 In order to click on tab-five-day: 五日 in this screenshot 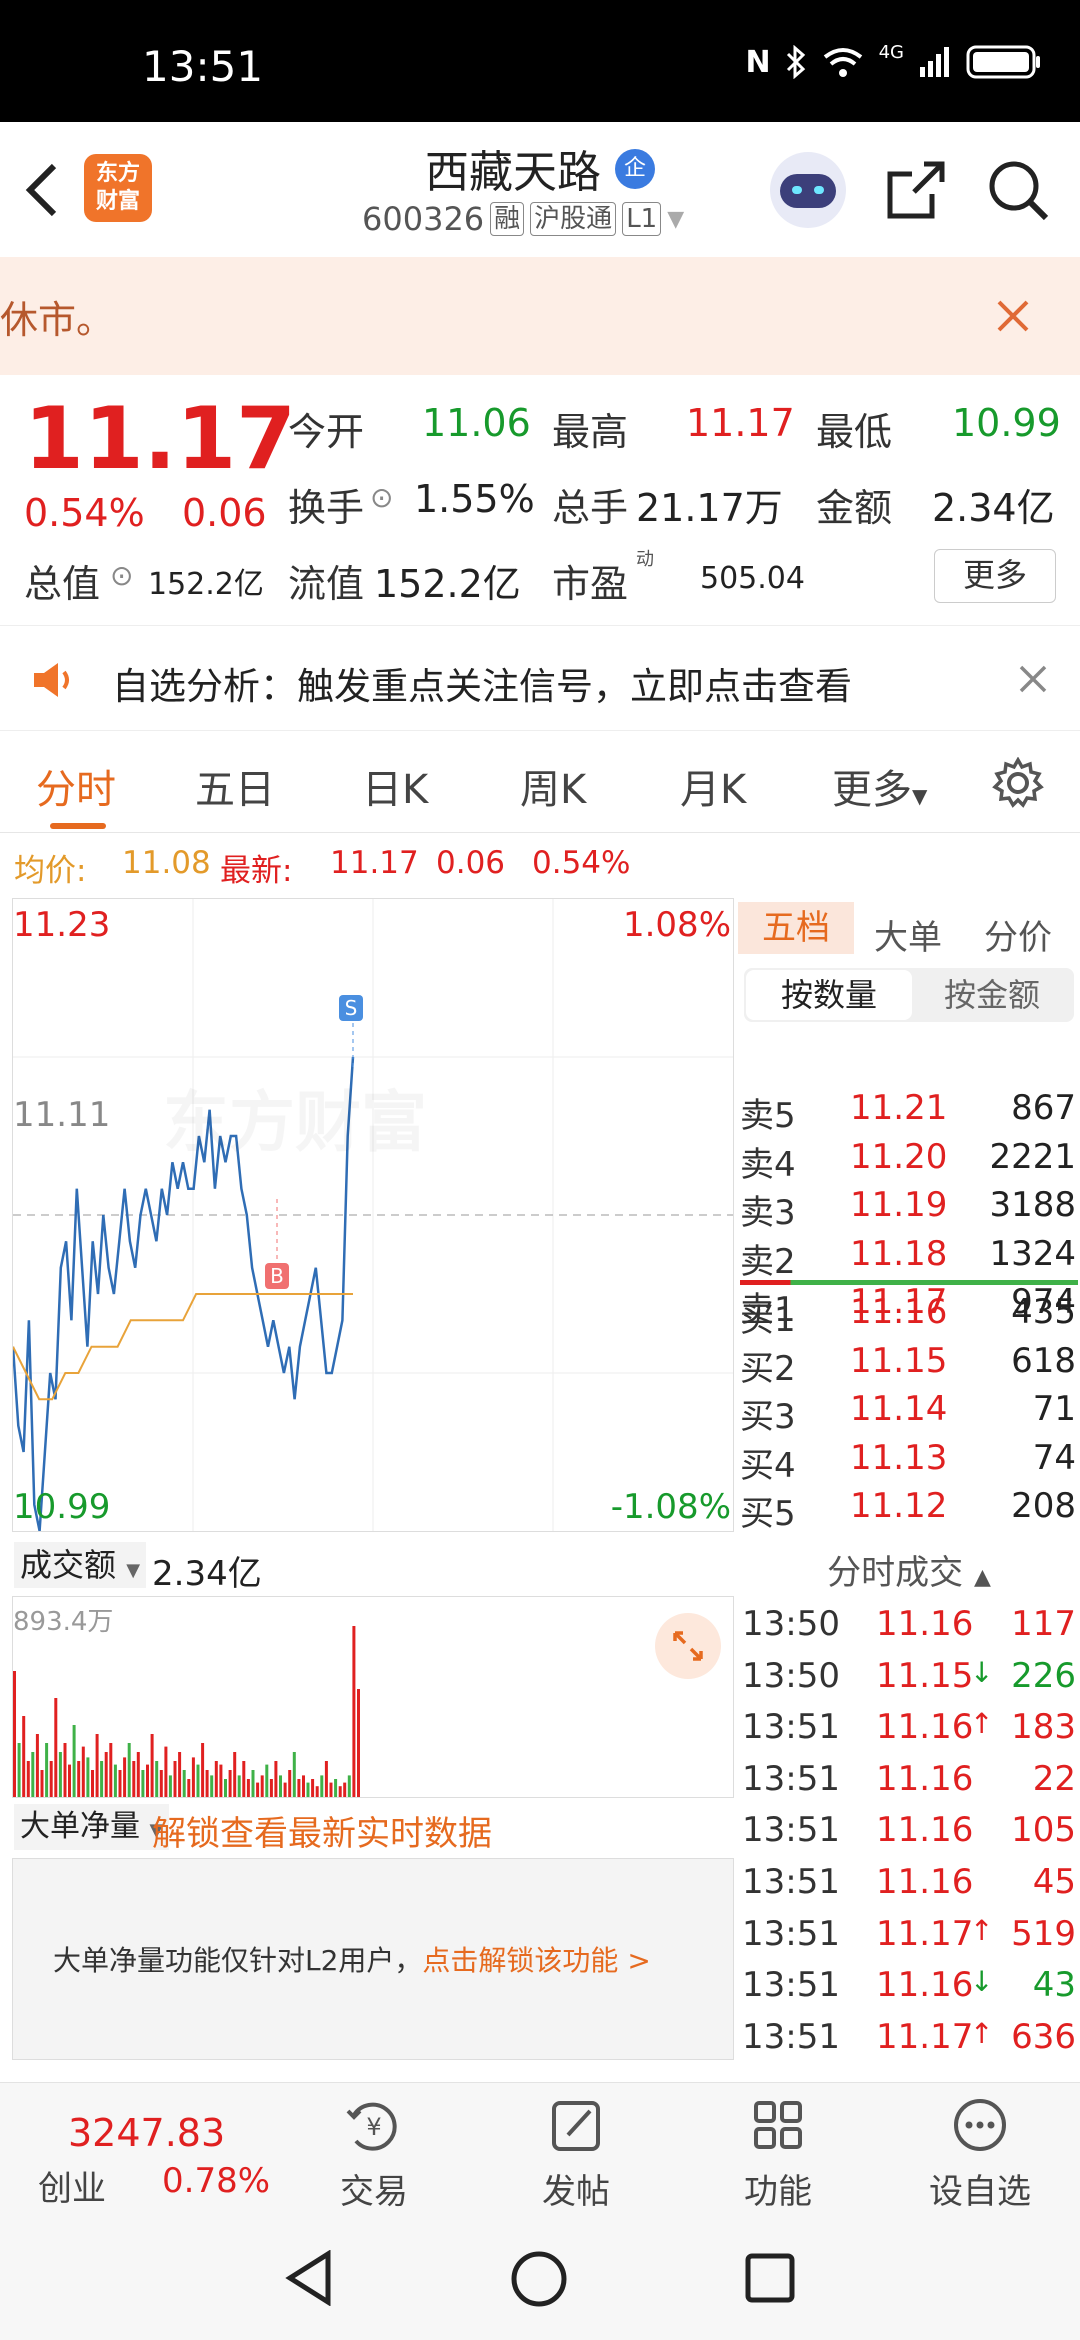, I will do `click(235, 786)`.